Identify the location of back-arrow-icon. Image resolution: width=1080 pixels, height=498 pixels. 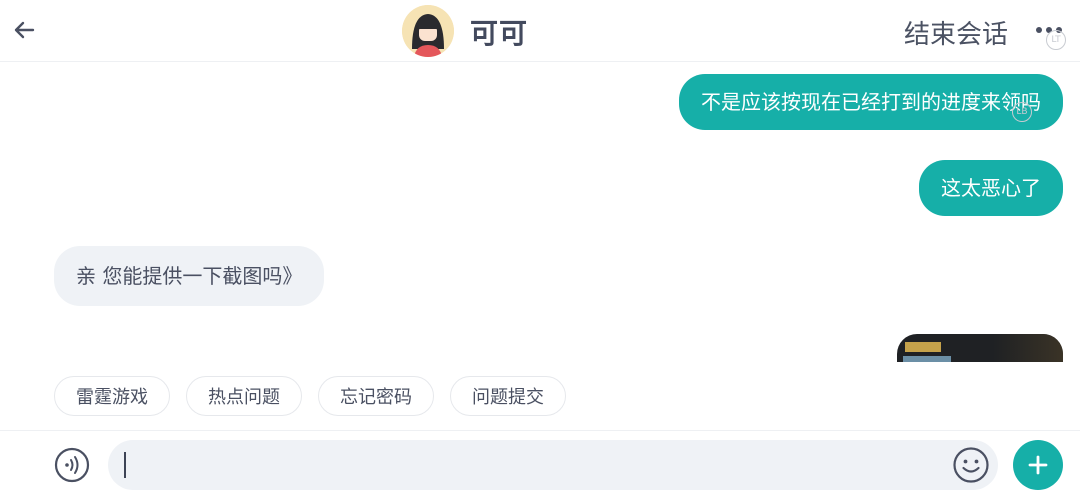
(24, 30).